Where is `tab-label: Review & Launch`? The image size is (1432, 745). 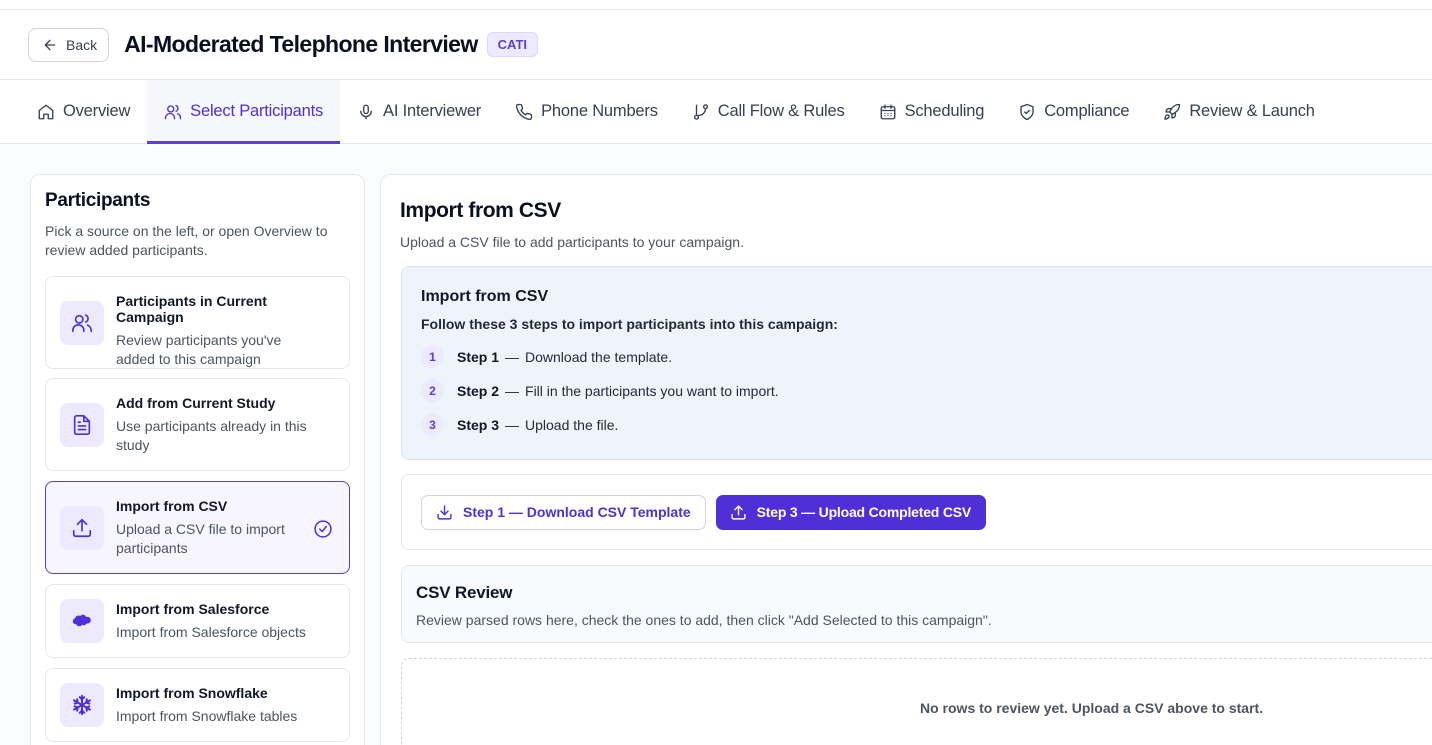
tab-label: Review & Launch is located at coordinates (1252, 111).